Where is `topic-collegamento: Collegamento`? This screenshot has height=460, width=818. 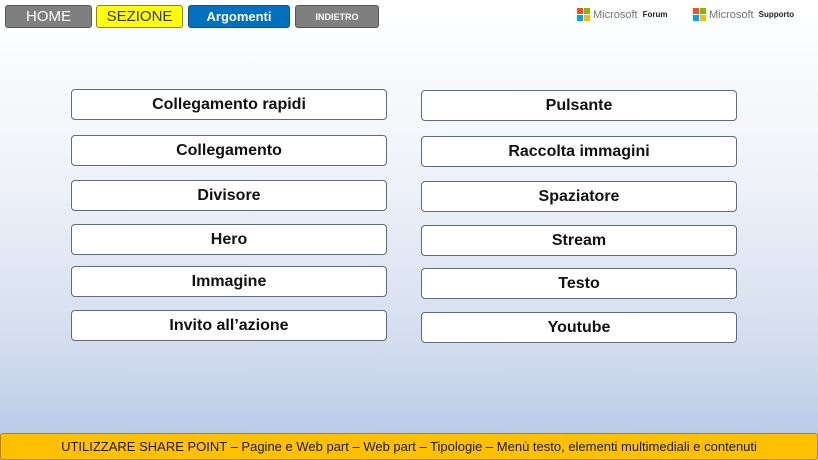 topic-collegamento: Collegamento is located at coordinates (229, 150).